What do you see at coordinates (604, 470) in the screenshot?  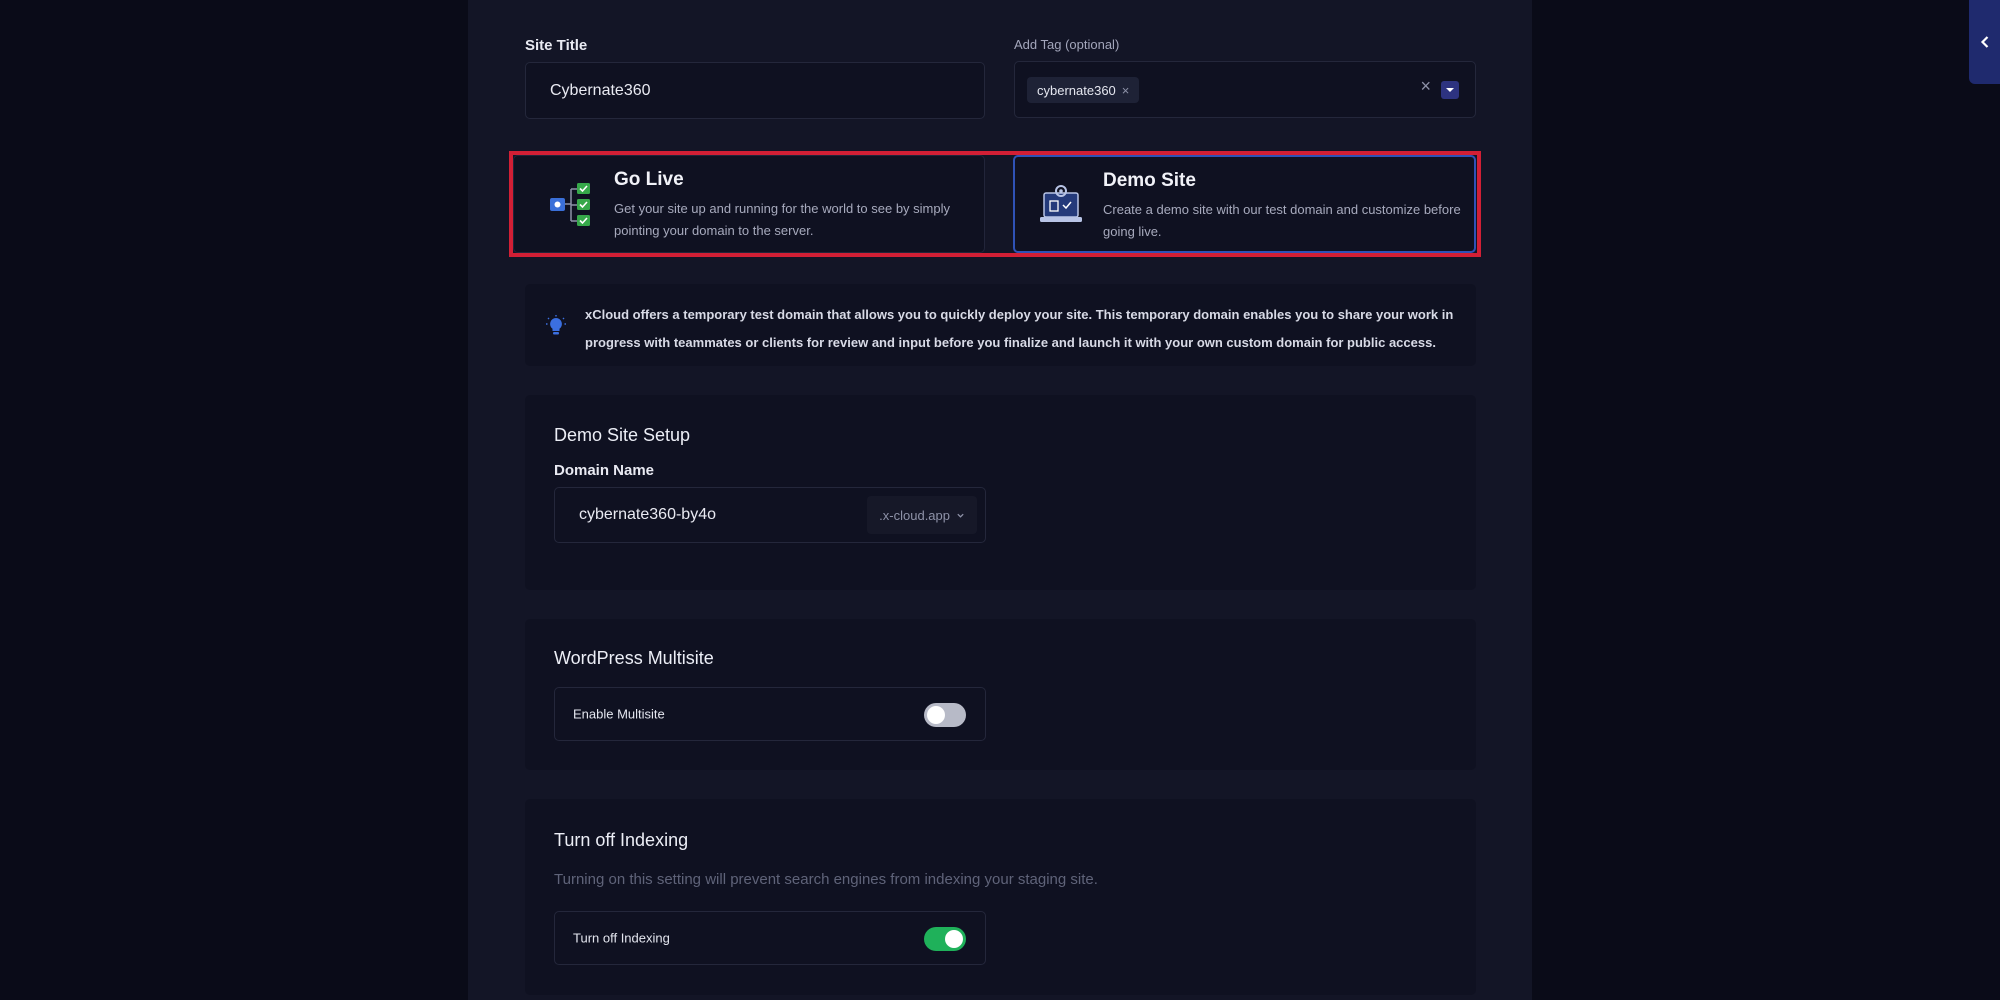 I see `domain-name-label: Domain Name` at bounding box center [604, 470].